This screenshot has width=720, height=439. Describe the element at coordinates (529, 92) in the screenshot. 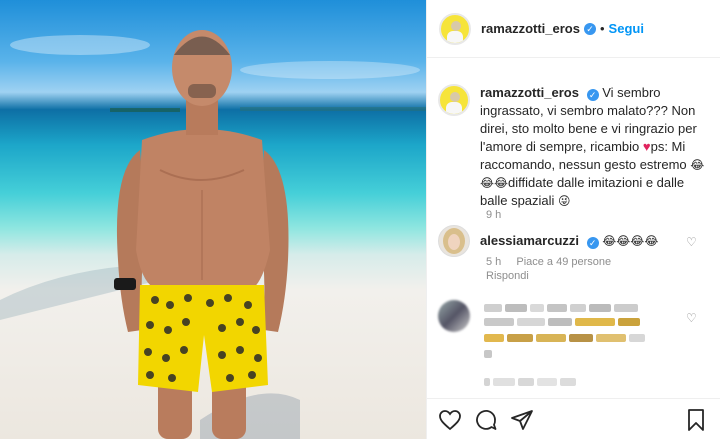

I see `caption-username: ramazzotti_eros` at that location.